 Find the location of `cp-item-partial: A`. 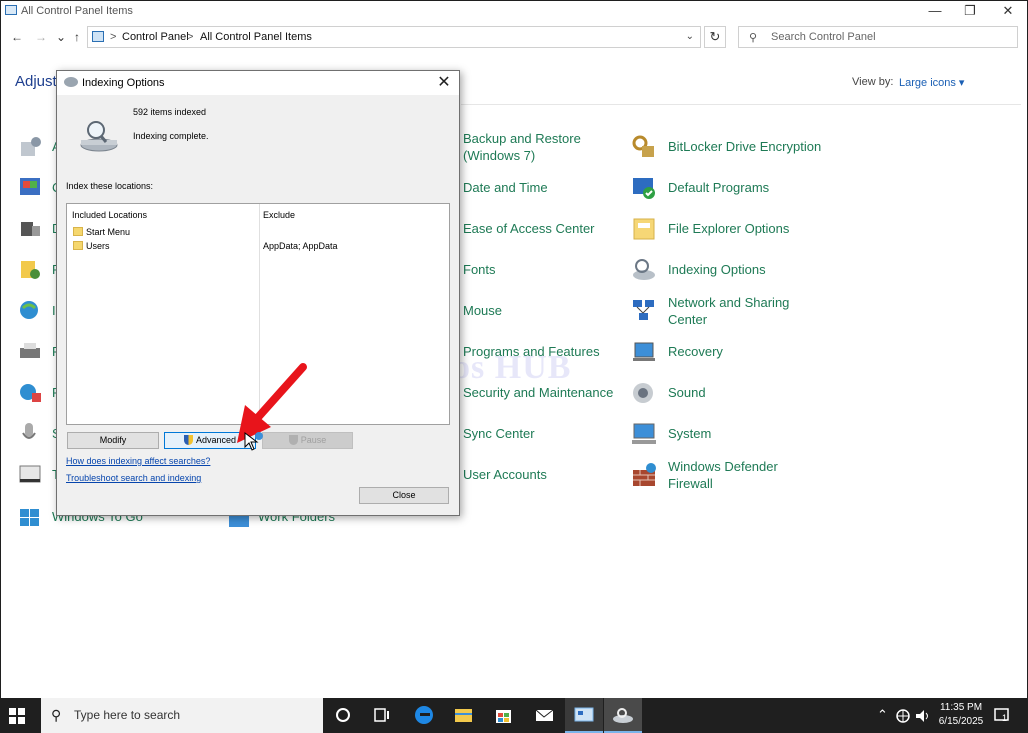

cp-item-partial: A is located at coordinates (39, 145).